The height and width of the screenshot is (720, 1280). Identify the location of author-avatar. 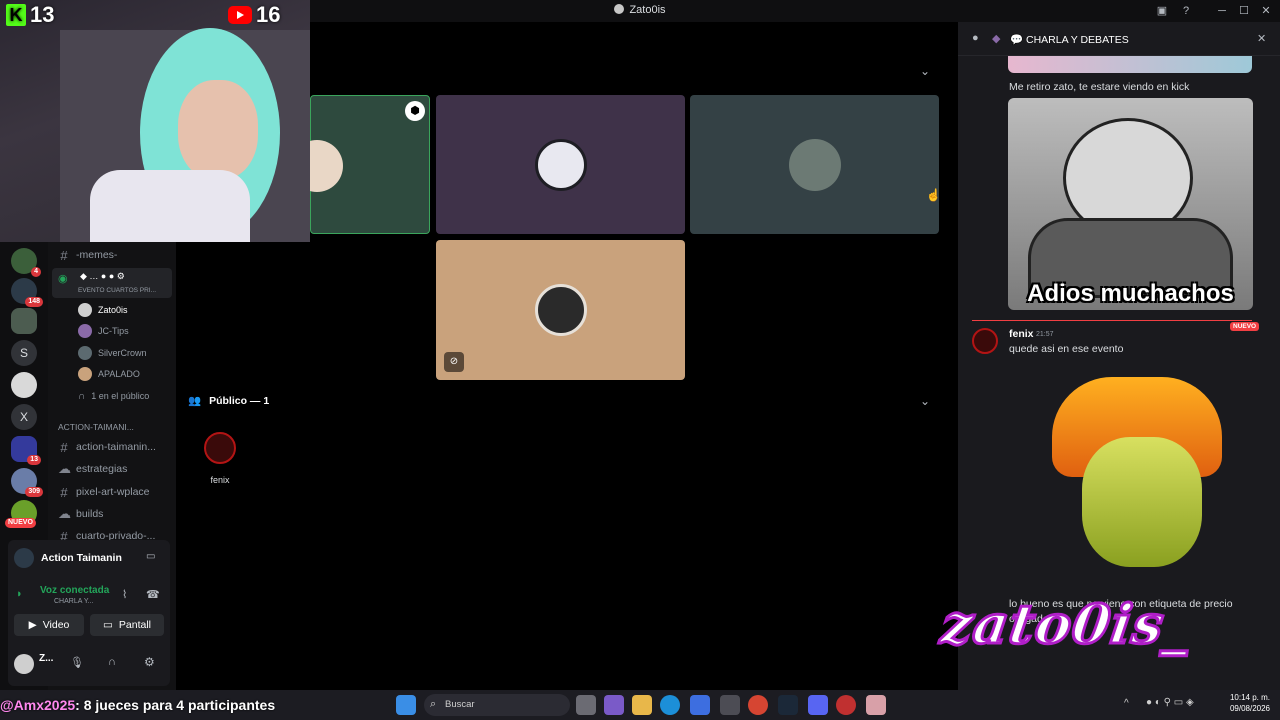
(985, 341).